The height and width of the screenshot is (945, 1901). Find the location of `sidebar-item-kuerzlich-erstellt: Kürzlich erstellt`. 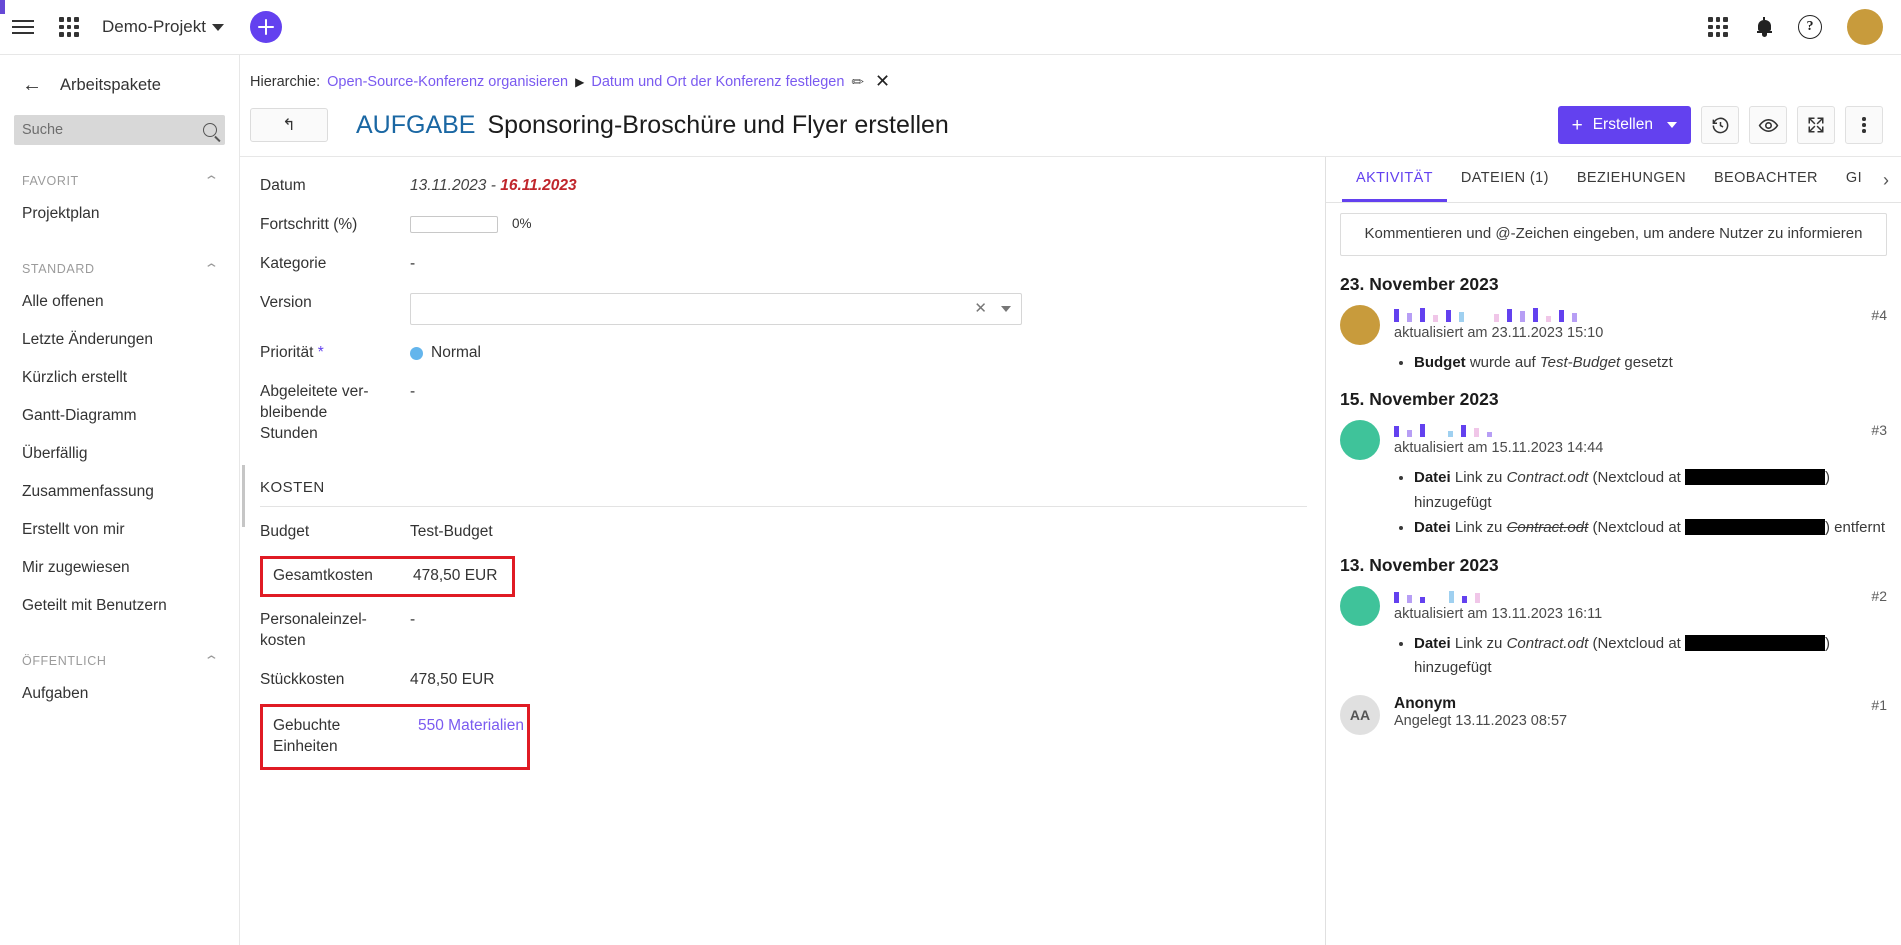

sidebar-item-kuerzlich-erstellt: Kürzlich erstellt is located at coordinates (119, 378).